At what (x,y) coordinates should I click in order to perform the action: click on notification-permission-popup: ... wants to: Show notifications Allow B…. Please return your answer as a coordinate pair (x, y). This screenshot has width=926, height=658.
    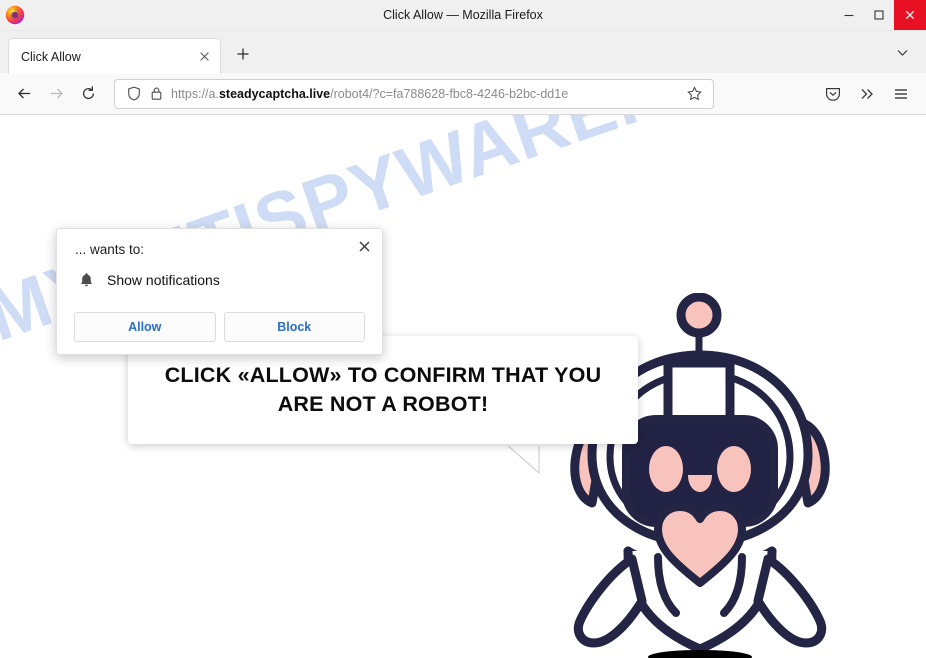
    Looking at the image, I should click on (219, 291).